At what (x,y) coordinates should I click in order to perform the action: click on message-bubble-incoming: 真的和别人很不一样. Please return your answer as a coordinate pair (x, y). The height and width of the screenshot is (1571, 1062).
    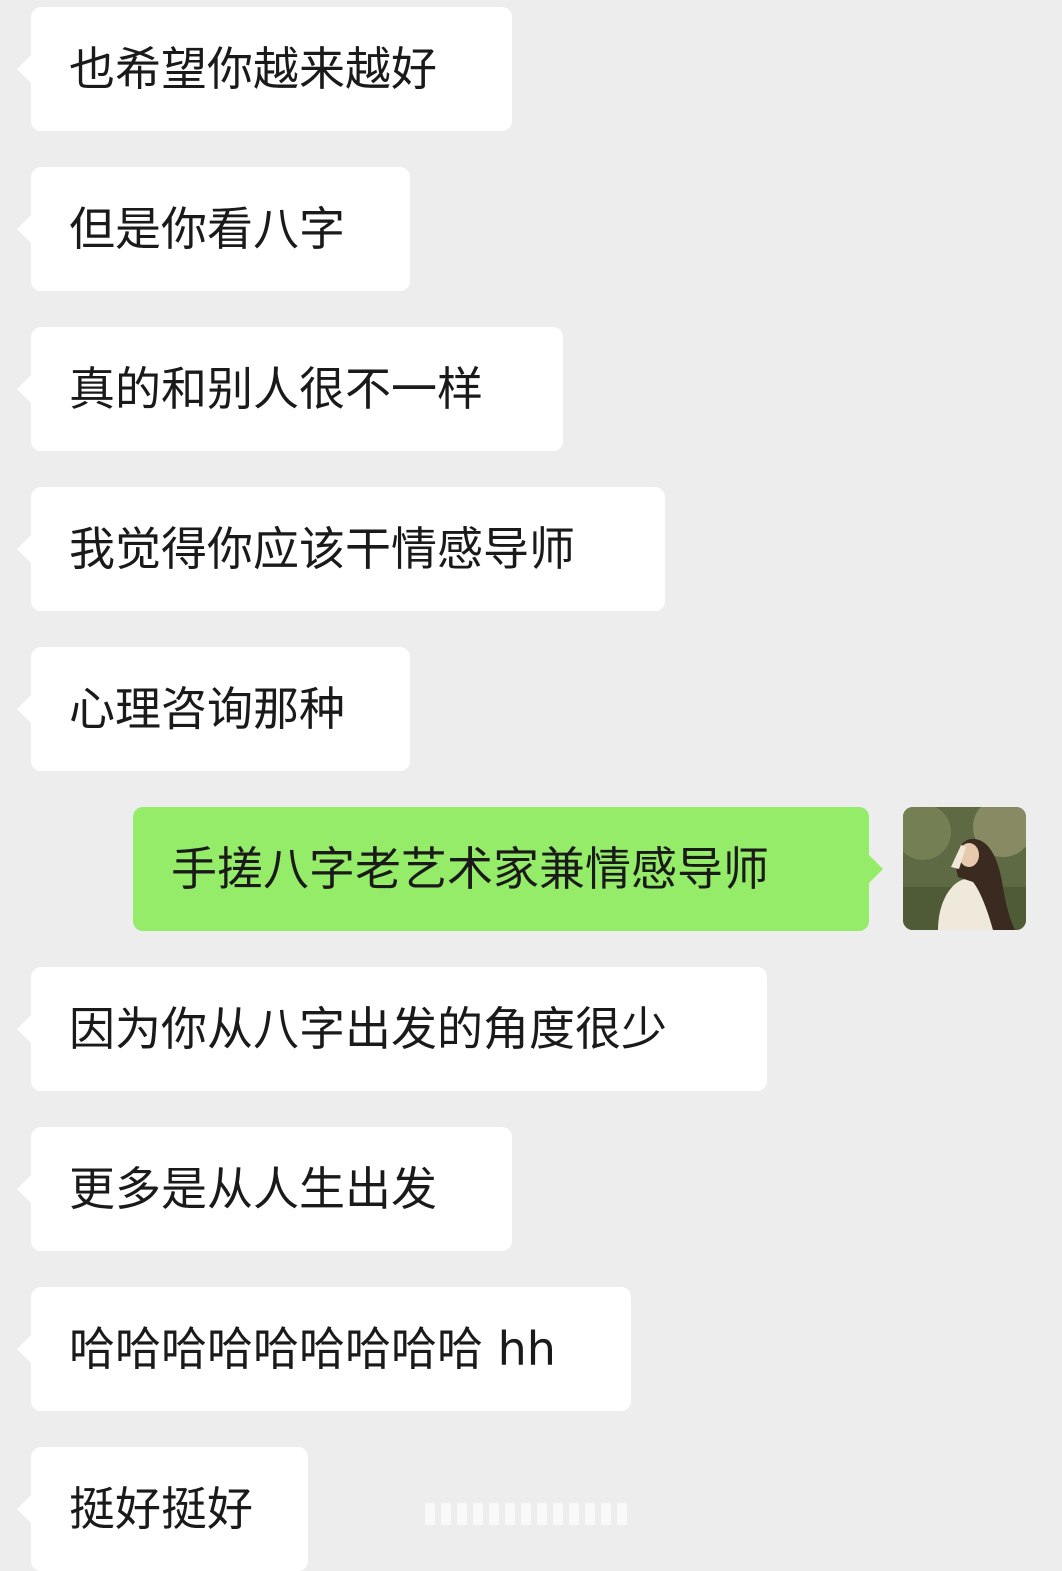
    Looking at the image, I should click on (290, 389).